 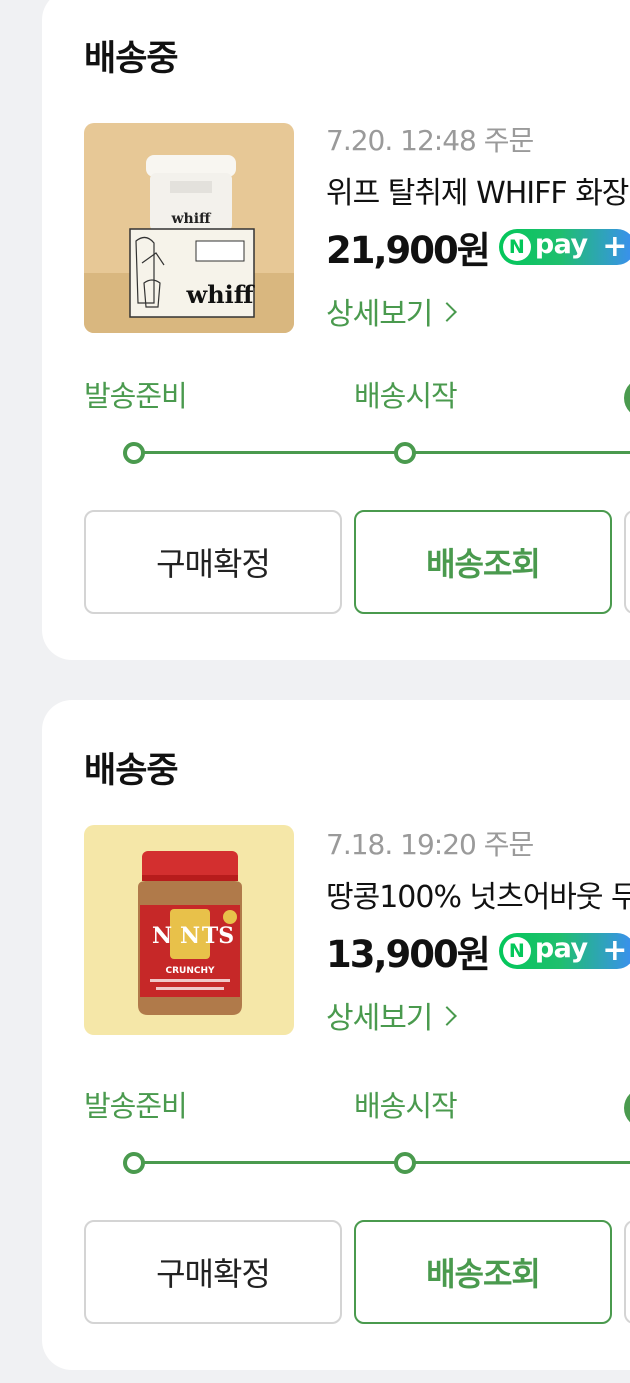 I want to click on product-name: 위프 탈취제 WHIFF 화장, so click(x=478, y=194).